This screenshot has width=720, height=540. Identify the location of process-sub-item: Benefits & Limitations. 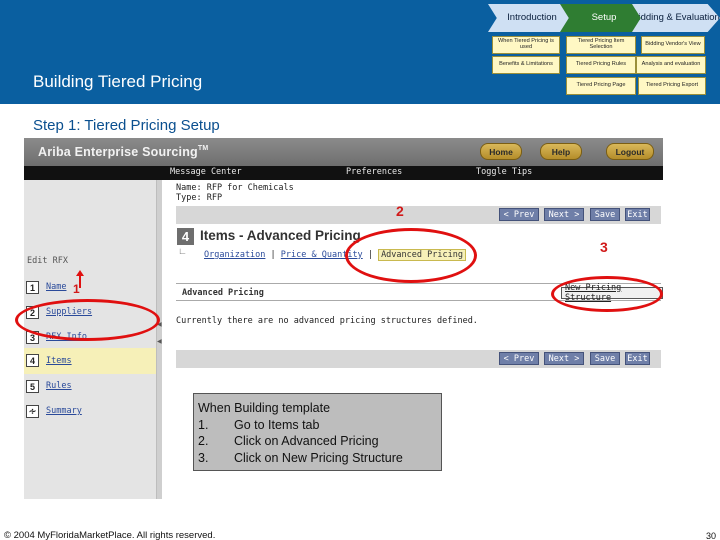
(526, 65).